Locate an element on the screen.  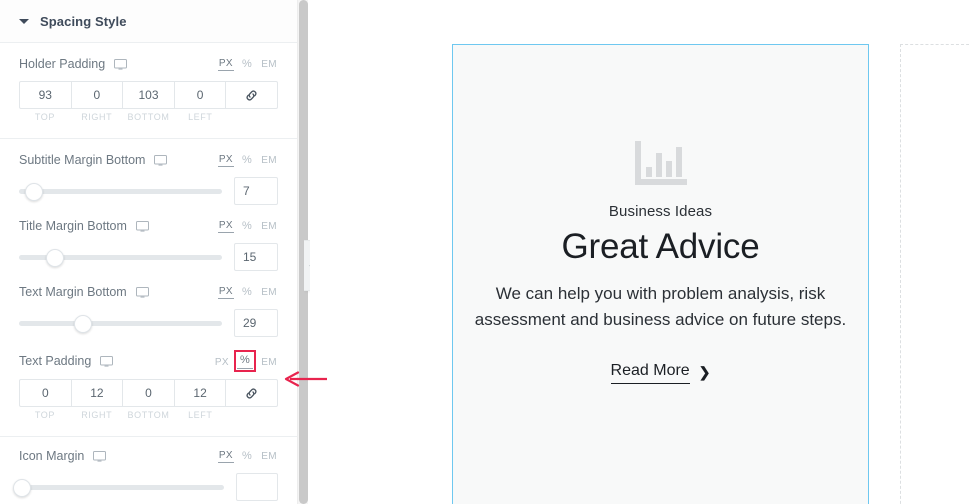
label-wrap: Subtitle Margin Bottom is located at coordinates (93, 160).